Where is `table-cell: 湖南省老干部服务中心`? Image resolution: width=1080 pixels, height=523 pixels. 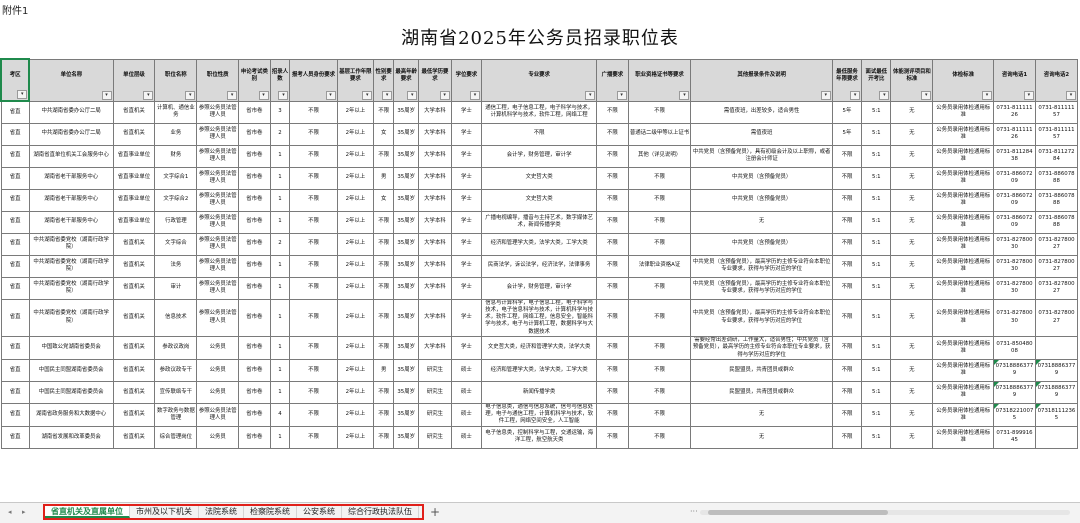 table-cell: 湖南省老干部服务中心 is located at coordinates (71, 222).